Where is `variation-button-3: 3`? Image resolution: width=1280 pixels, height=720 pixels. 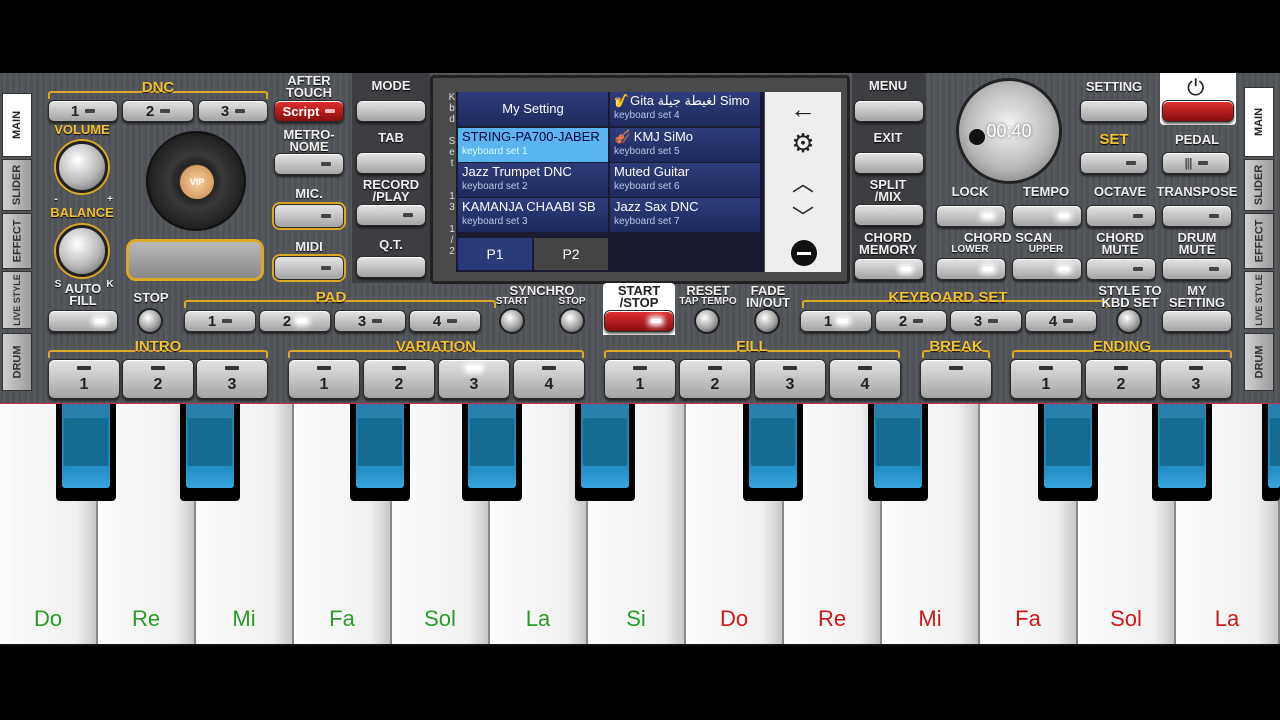
variation-button-3: 3 is located at coordinates (474, 379).